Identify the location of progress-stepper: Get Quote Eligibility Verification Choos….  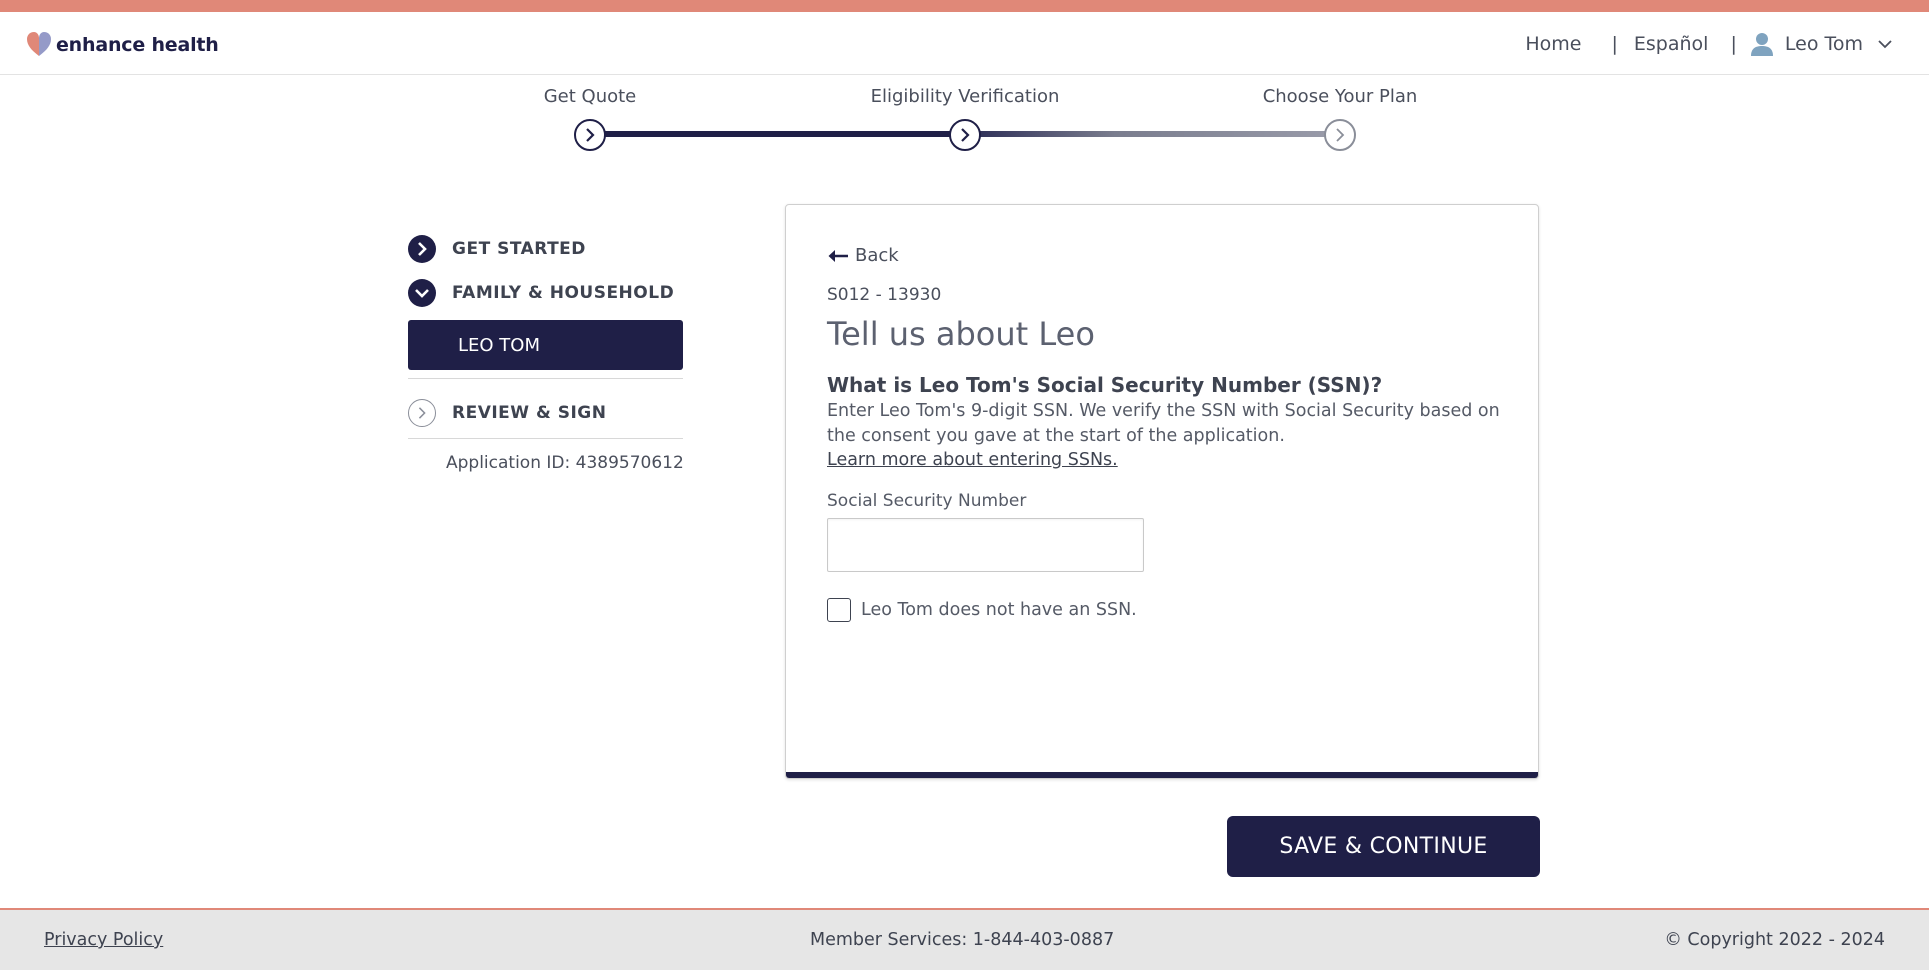
(964, 125).